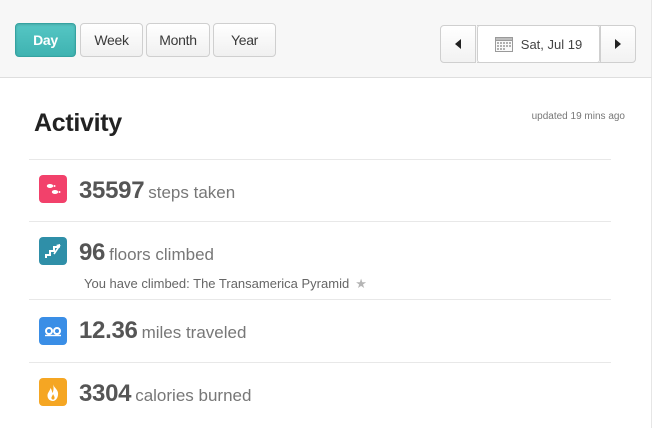 This screenshot has width=652, height=428. What do you see at coordinates (111, 40) in the screenshot?
I see `range-week-button: Week` at bounding box center [111, 40].